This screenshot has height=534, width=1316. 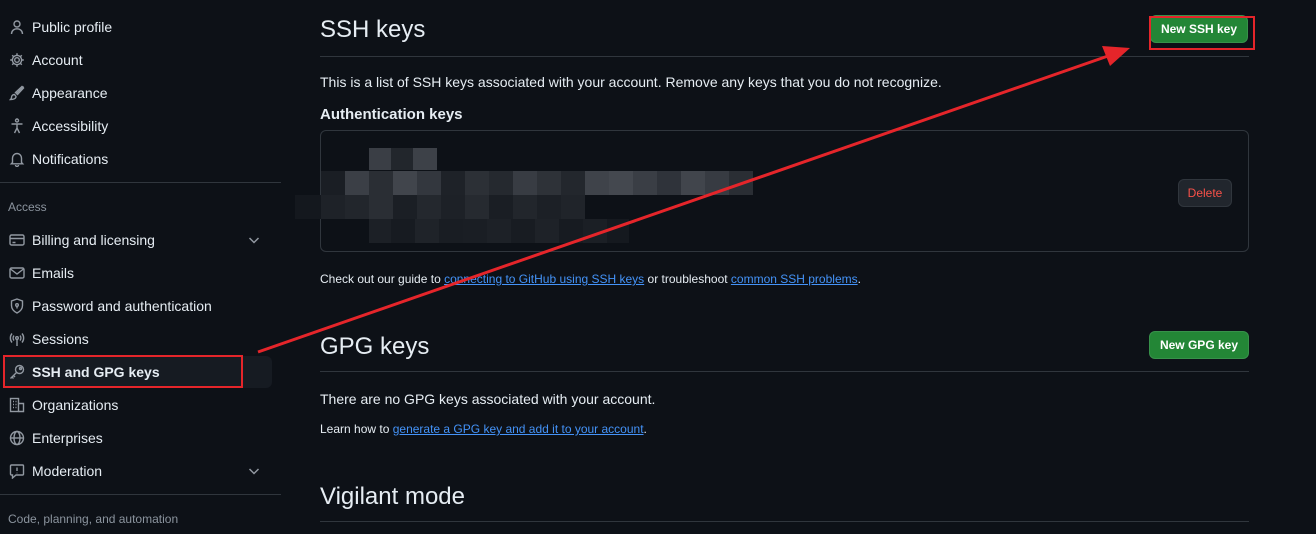 I want to click on sidebar-item-label: Organizations, so click(x=75, y=405).